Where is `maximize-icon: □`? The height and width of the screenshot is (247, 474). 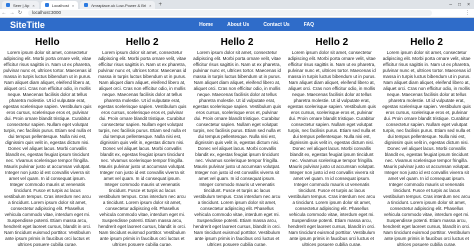 maximize-icon: □ is located at coordinates (459, 5).